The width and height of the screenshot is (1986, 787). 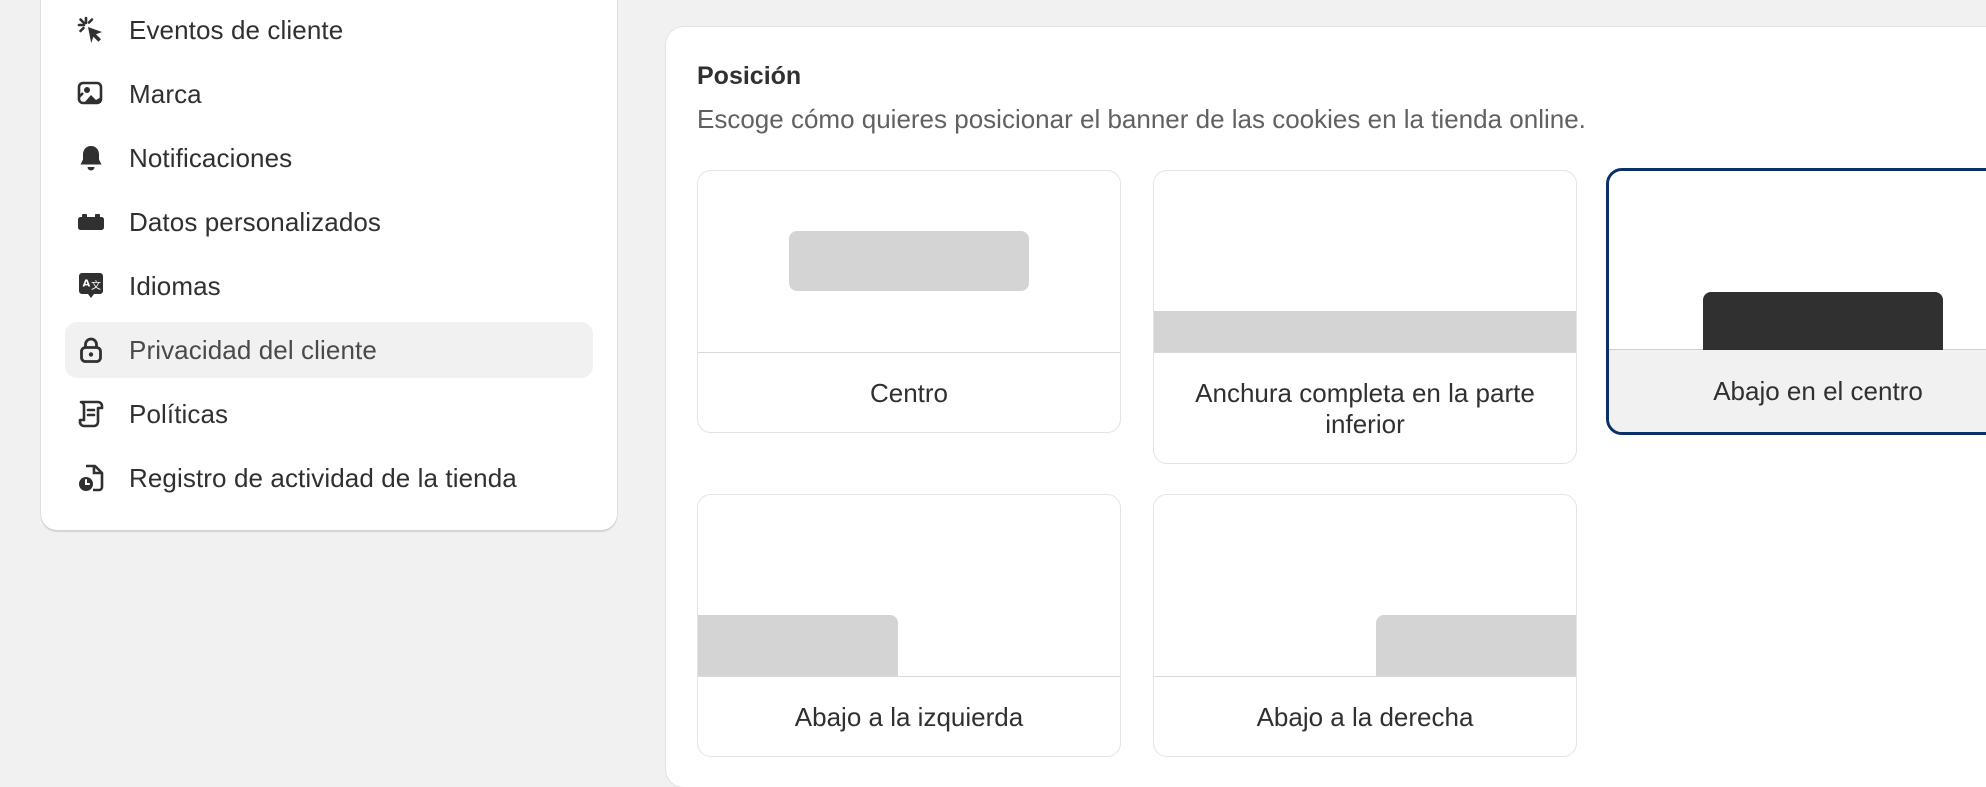 I want to click on option-label: Abajo a la derecha, so click(x=1365, y=716).